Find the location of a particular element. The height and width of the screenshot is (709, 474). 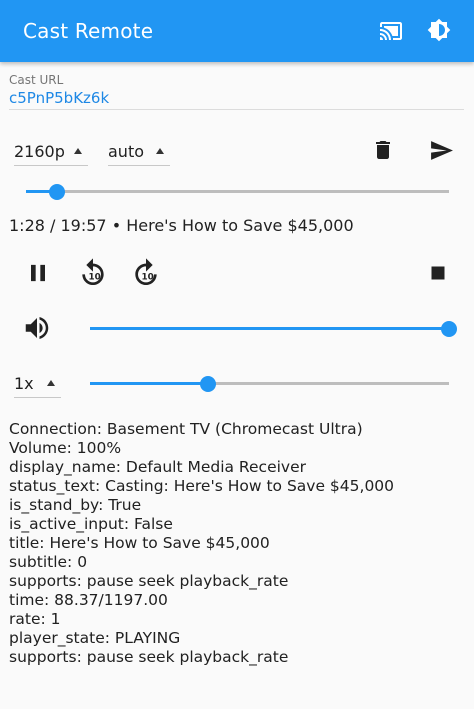

status-info-line: player_state: PLAYING is located at coordinates (95, 638).